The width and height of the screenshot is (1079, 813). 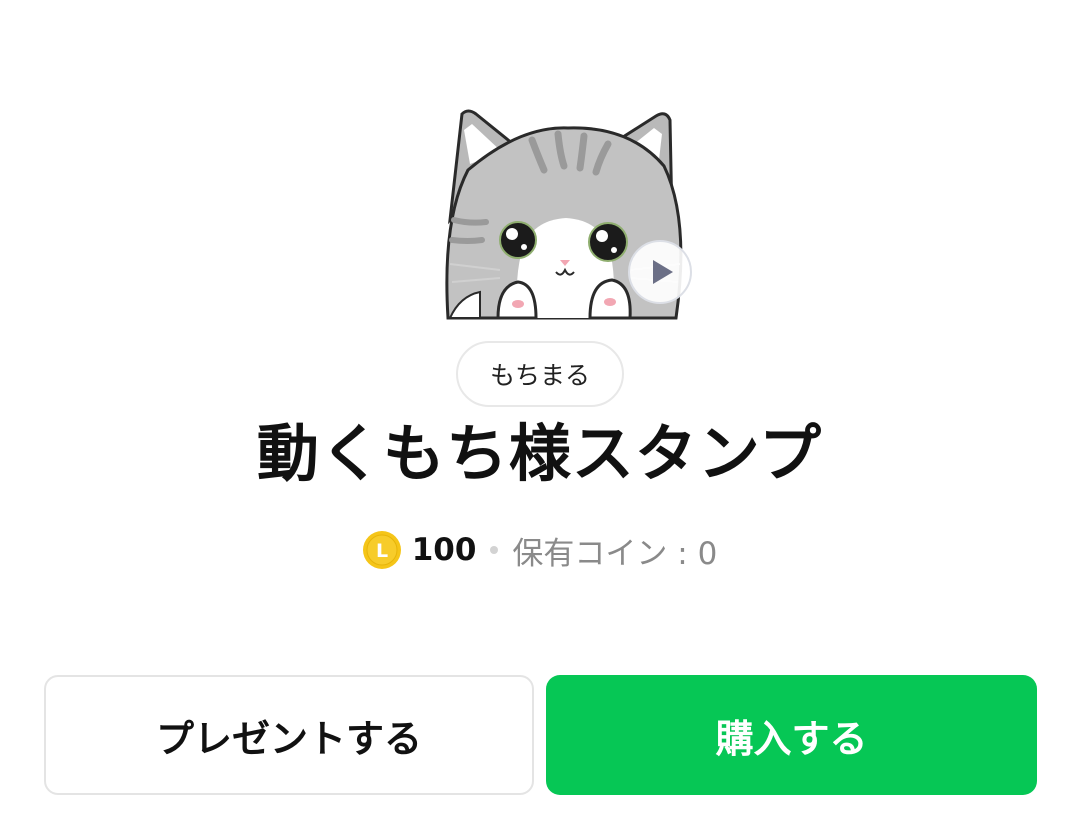 I want to click on author-name-chip: もちまる, so click(x=540, y=374).